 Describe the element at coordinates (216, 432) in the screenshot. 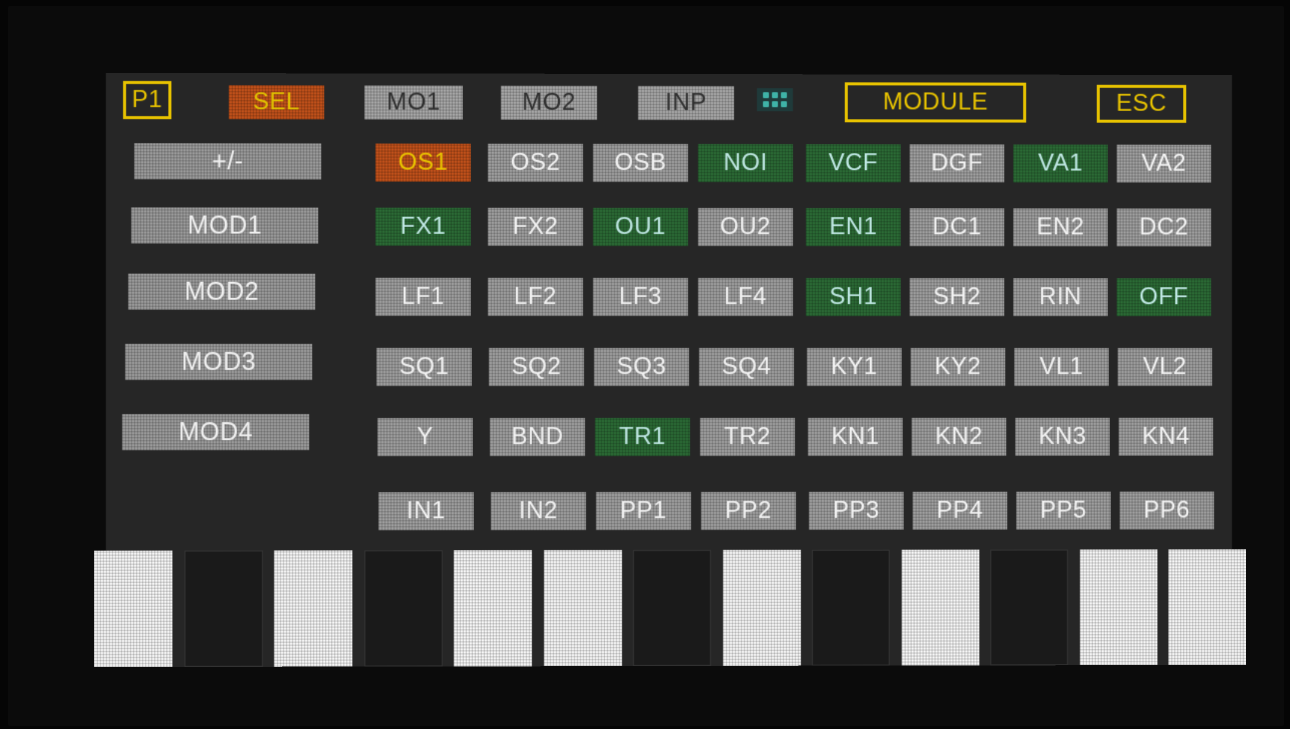

I see `side-button-mod4: MOD4` at that location.